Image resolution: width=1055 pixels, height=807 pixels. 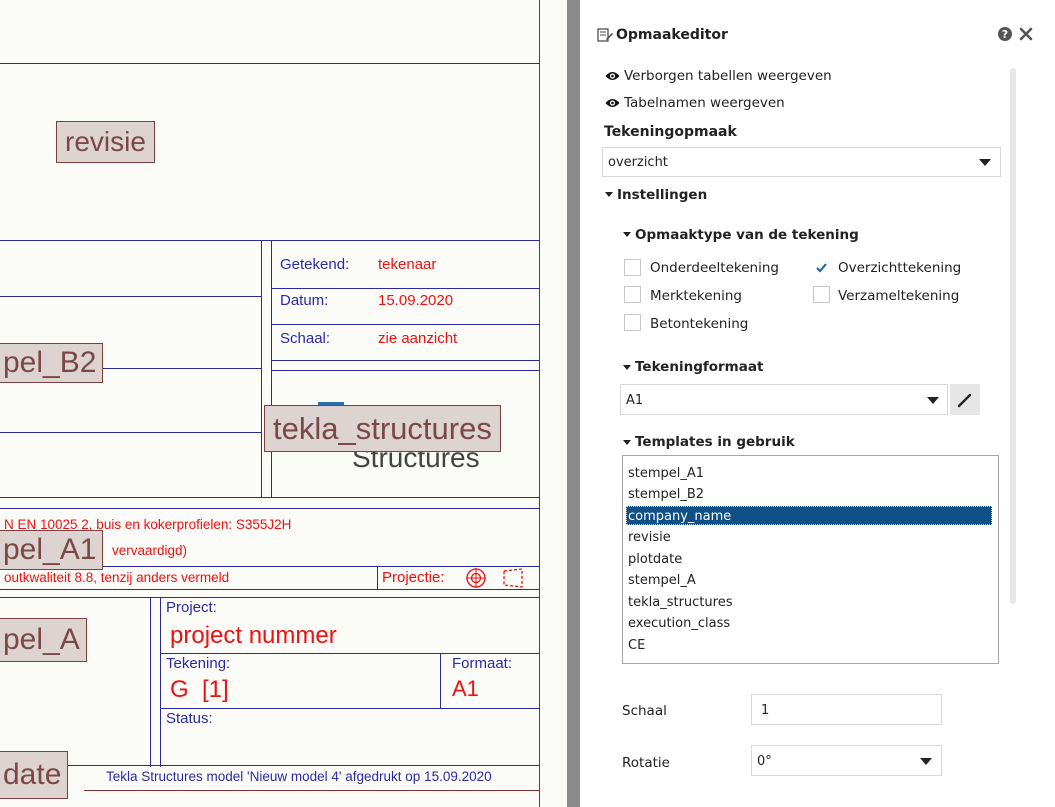 I want to click on getekend-label: Getekend:, so click(x=315, y=264).